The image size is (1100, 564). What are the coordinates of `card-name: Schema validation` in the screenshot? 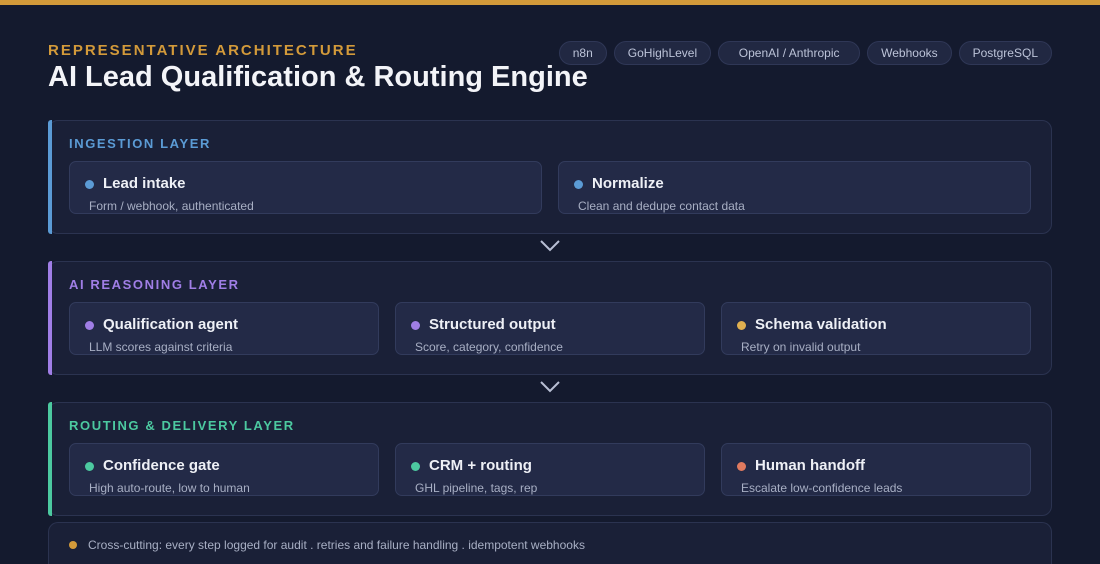 It's located at (821, 324).